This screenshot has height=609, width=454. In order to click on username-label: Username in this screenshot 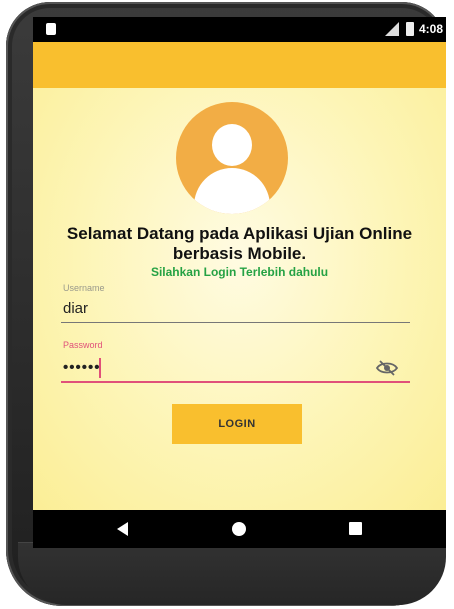, I will do `click(84, 288)`.